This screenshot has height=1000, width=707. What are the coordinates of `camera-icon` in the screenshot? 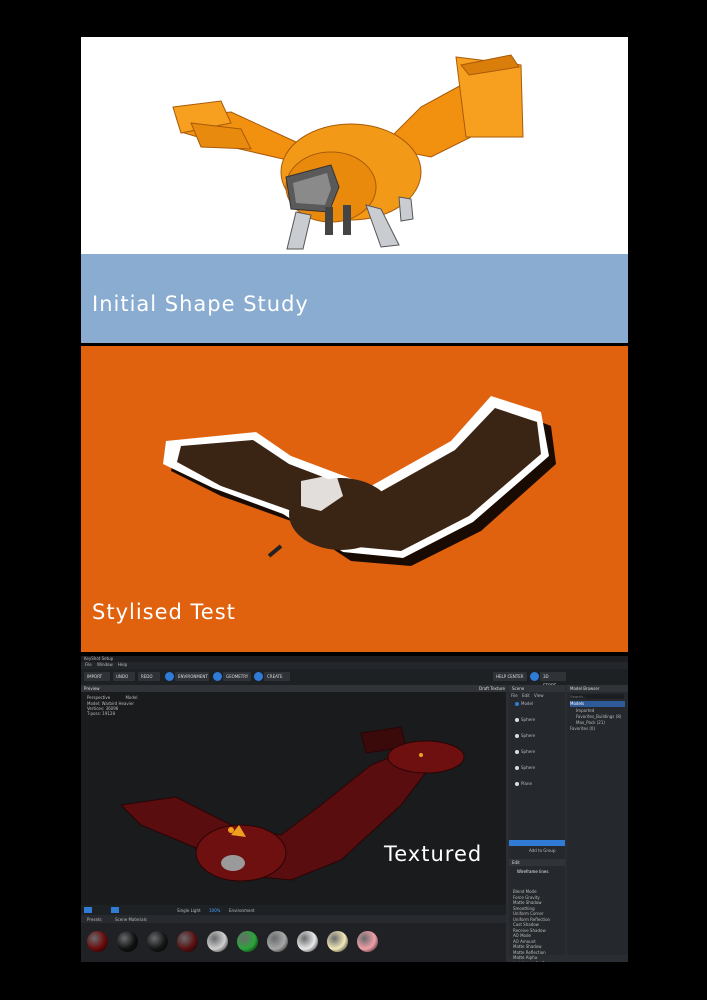 It's located at (88, 910).